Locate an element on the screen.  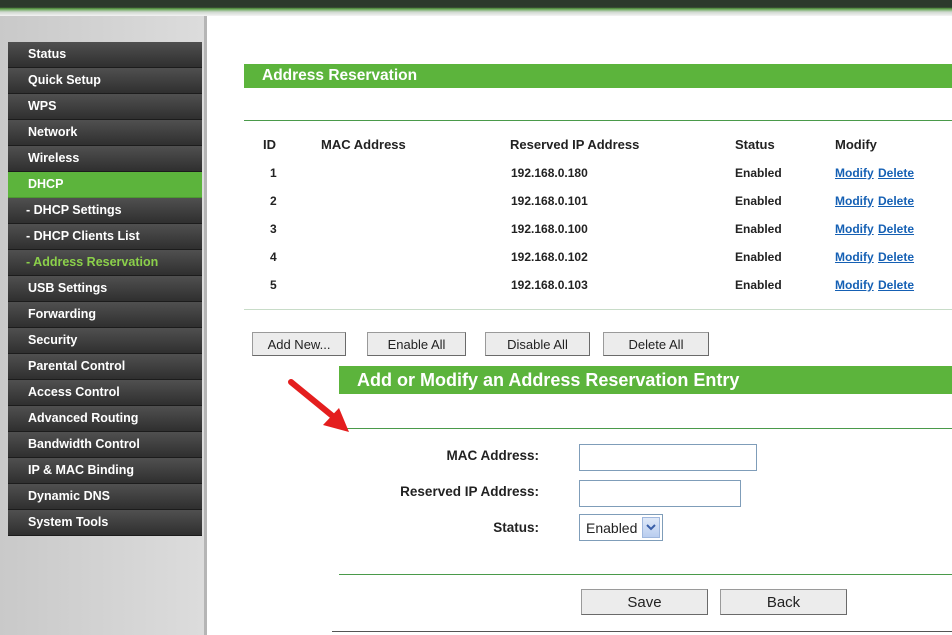
row-id: 1 is located at coordinates (273, 173).